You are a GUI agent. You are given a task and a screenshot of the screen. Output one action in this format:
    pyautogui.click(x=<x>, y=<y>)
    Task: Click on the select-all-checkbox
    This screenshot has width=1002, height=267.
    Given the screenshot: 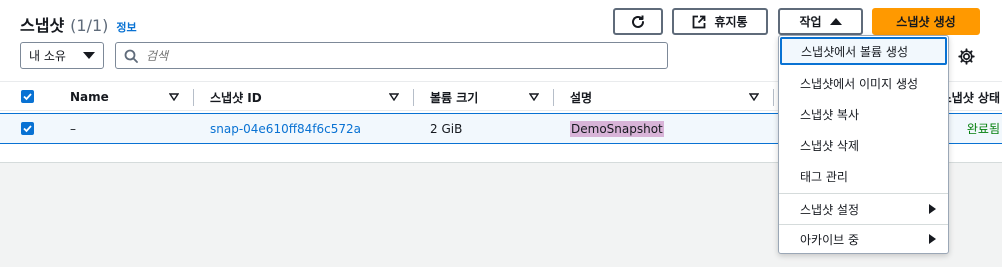 What is the action you would take?
    pyautogui.click(x=27, y=96)
    